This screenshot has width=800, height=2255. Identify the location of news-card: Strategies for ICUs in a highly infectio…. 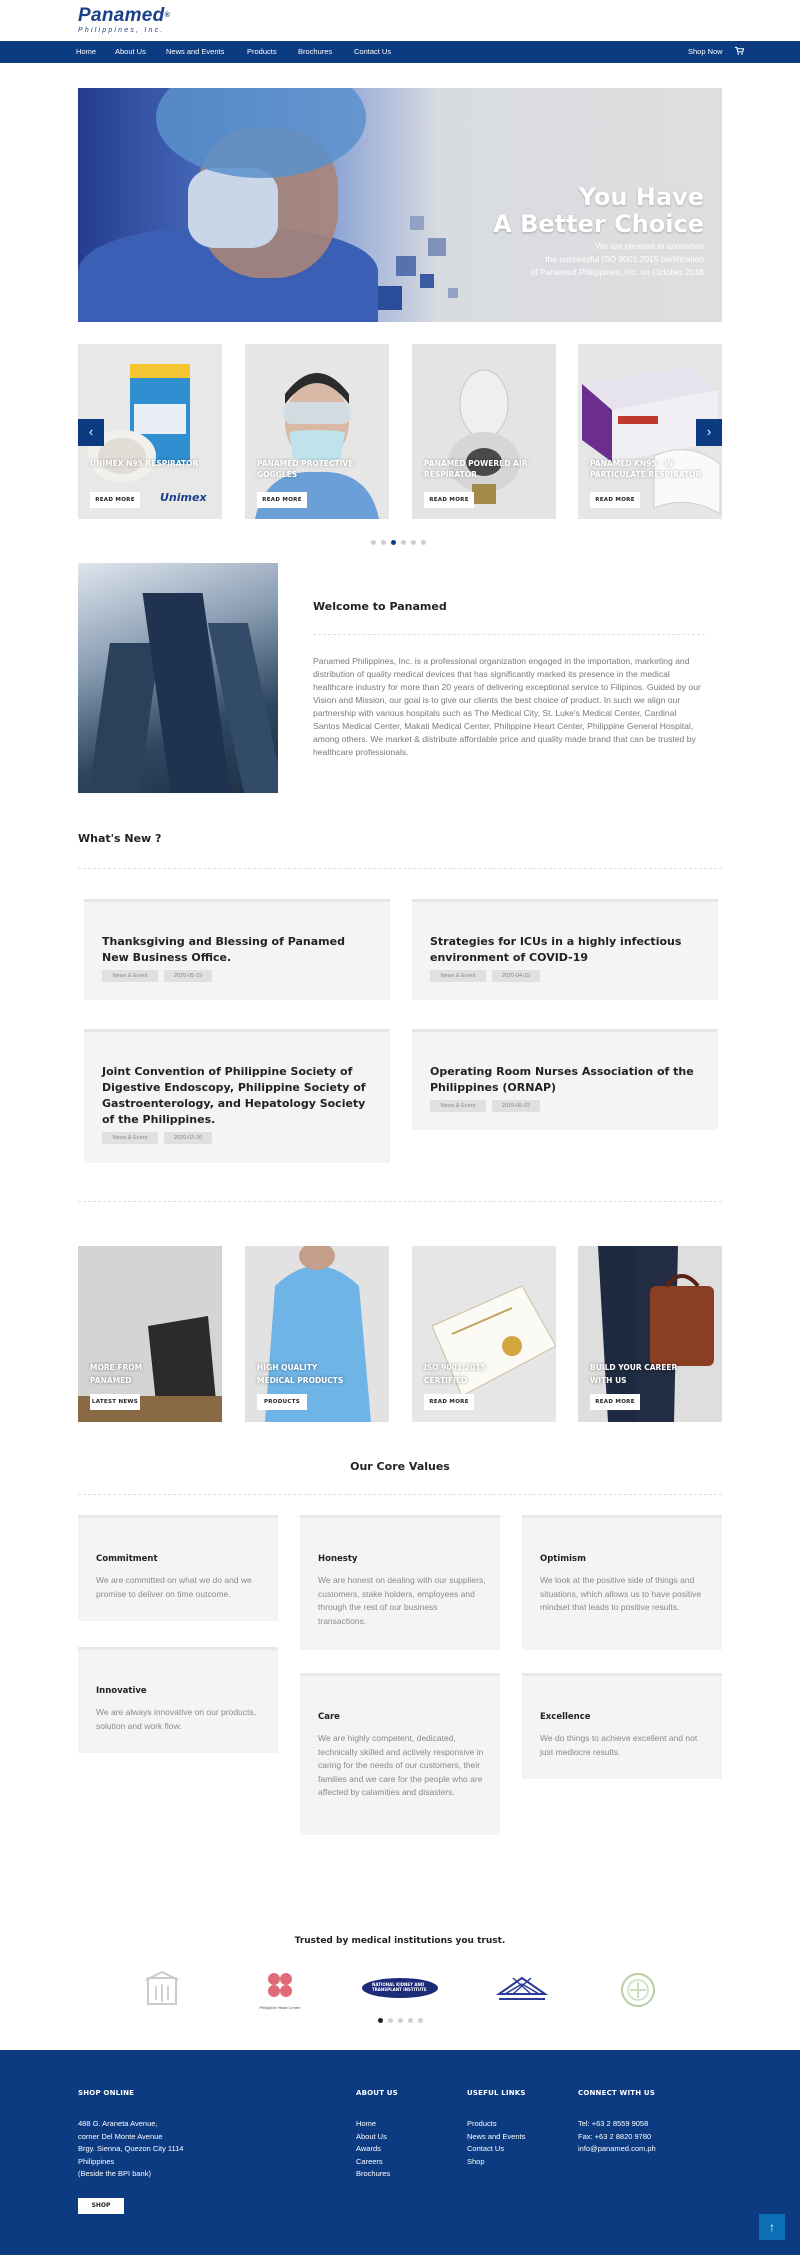
(565, 949).